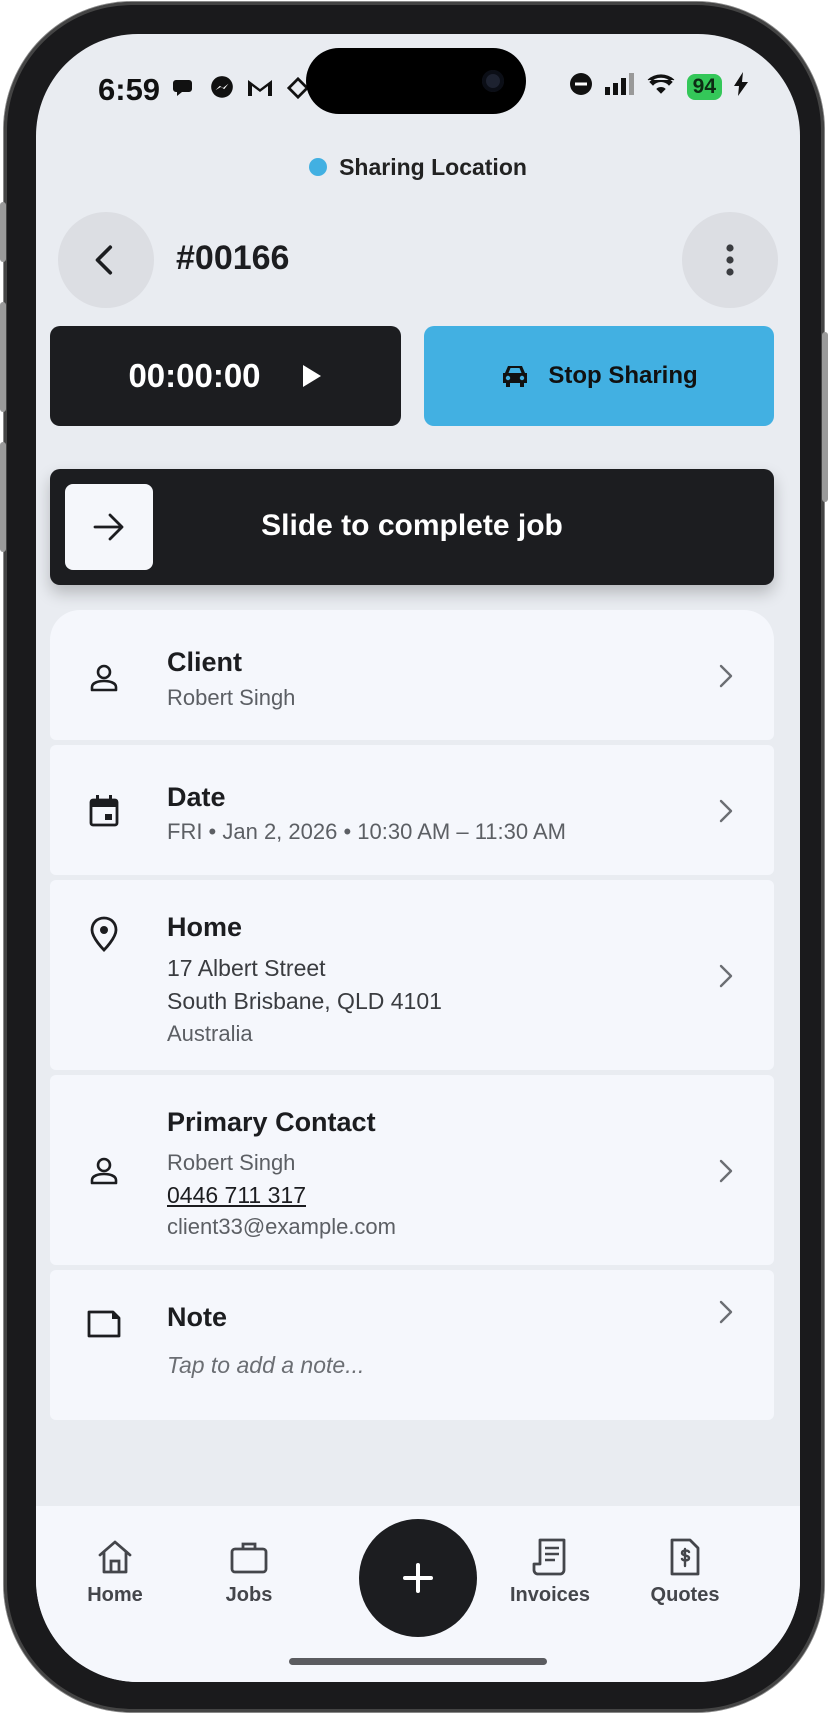 The width and height of the screenshot is (828, 1715). What do you see at coordinates (260, 88) in the screenshot?
I see `gmail-icon` at bounding box center [260, 88].